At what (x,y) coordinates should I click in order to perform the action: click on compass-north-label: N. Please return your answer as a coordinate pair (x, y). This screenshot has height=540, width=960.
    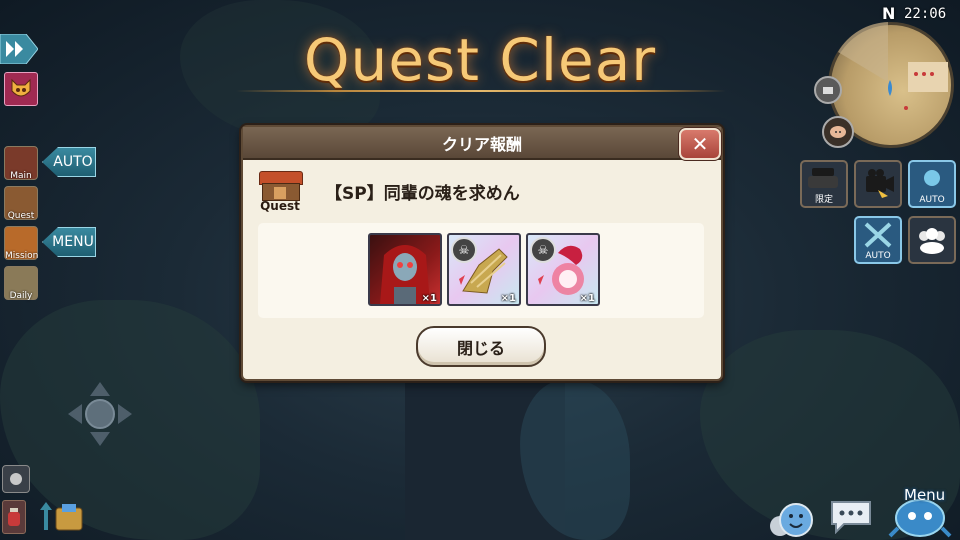
    Looking at the image, I should click on (889, 13).